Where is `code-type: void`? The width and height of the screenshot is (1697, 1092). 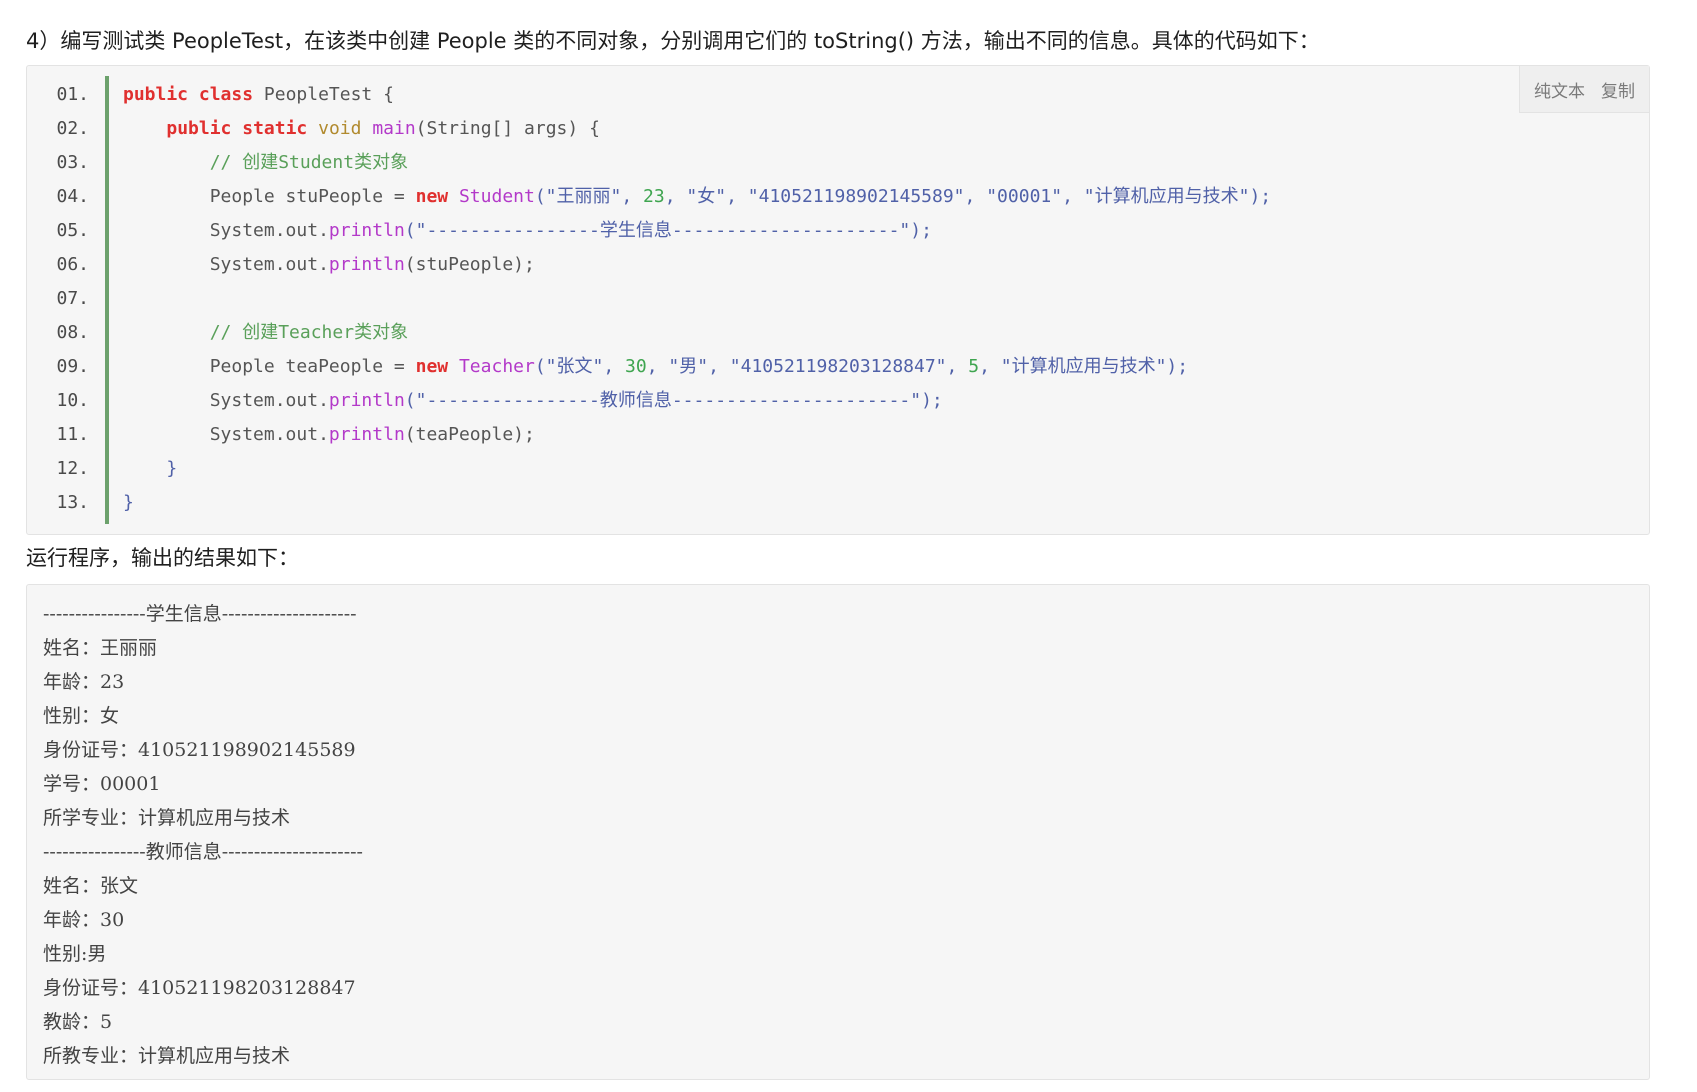 code-type: void is located at coordinates (340, 128).